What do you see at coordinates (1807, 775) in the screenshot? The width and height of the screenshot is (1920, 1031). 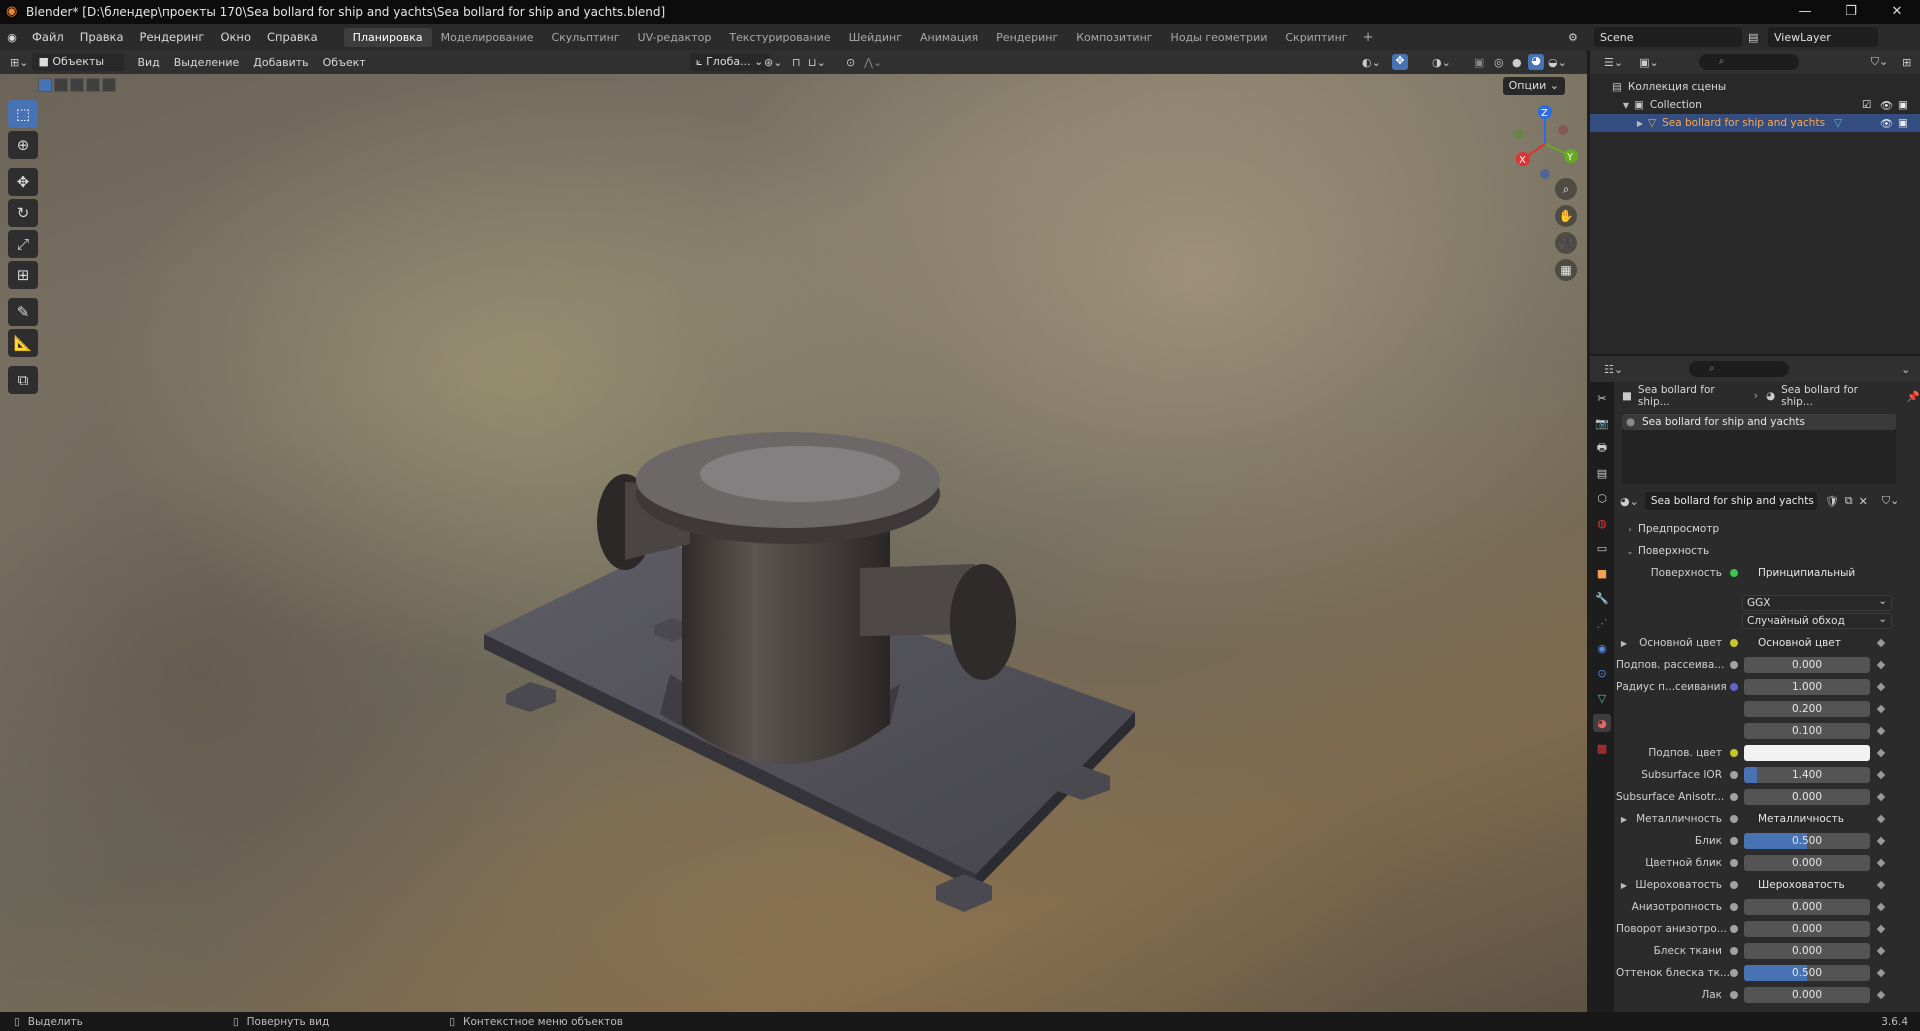 I see `field-value: 1.400` at bounding box center [1807, 775].